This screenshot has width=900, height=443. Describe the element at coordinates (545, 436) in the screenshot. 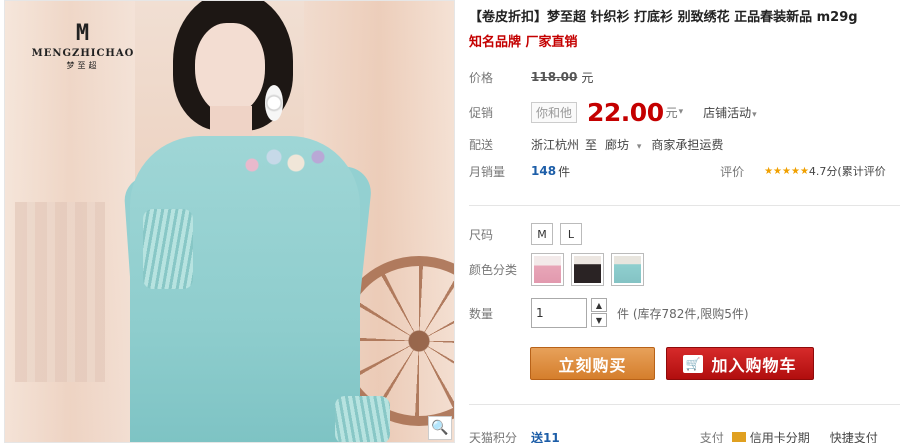

I see `points-value: 送11` at that location.